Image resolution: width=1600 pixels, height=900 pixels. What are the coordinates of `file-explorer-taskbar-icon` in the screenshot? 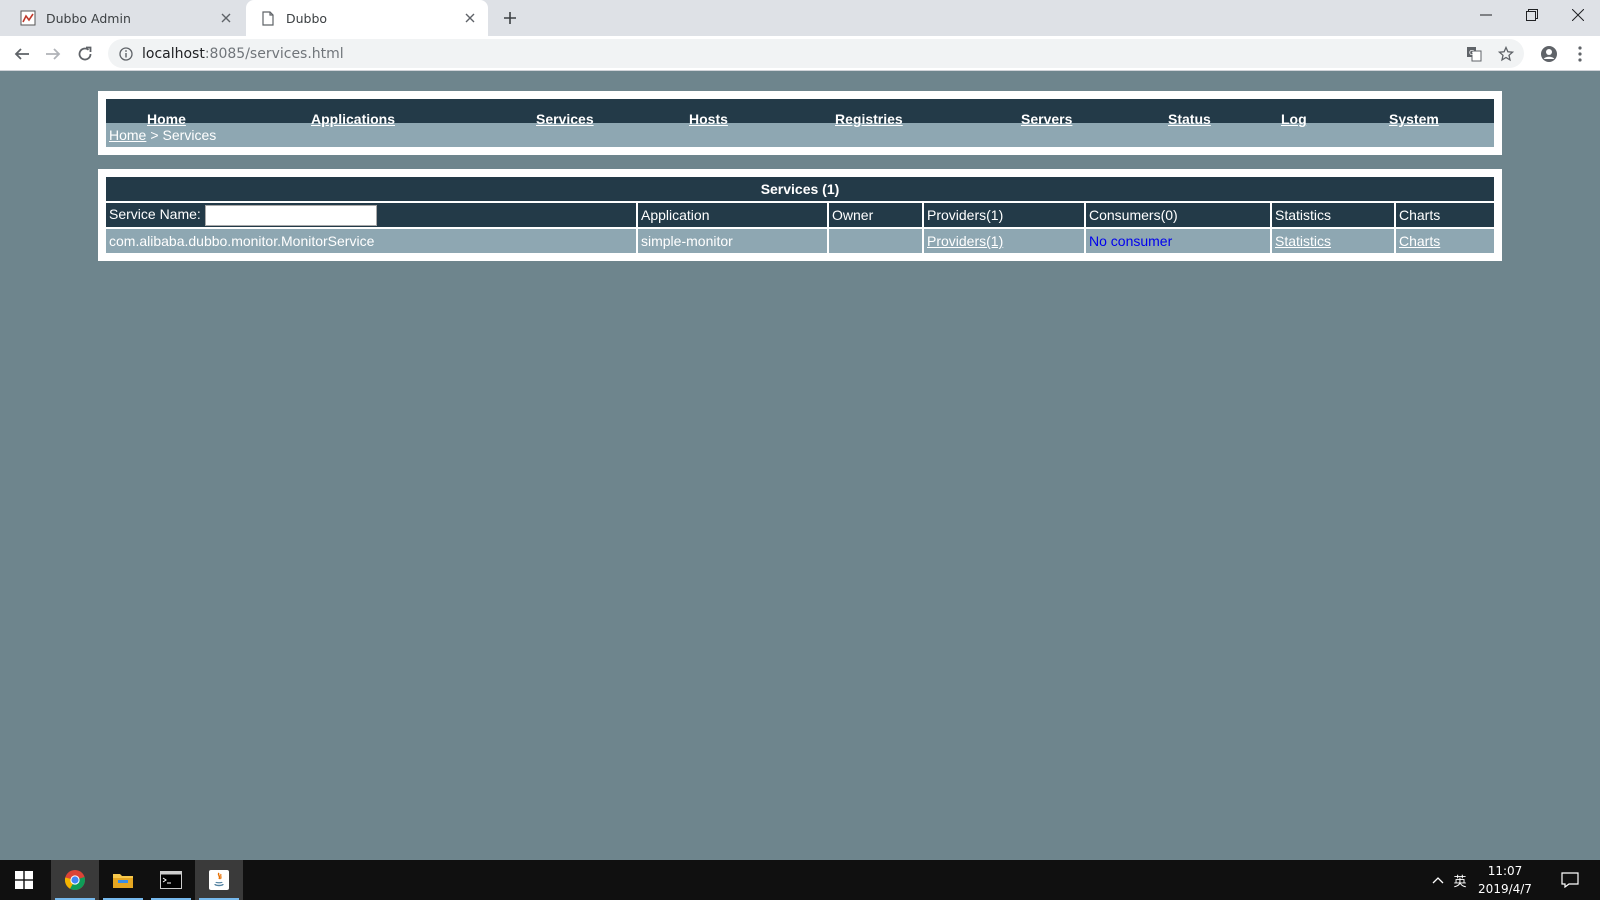 It's located at (123, 880).